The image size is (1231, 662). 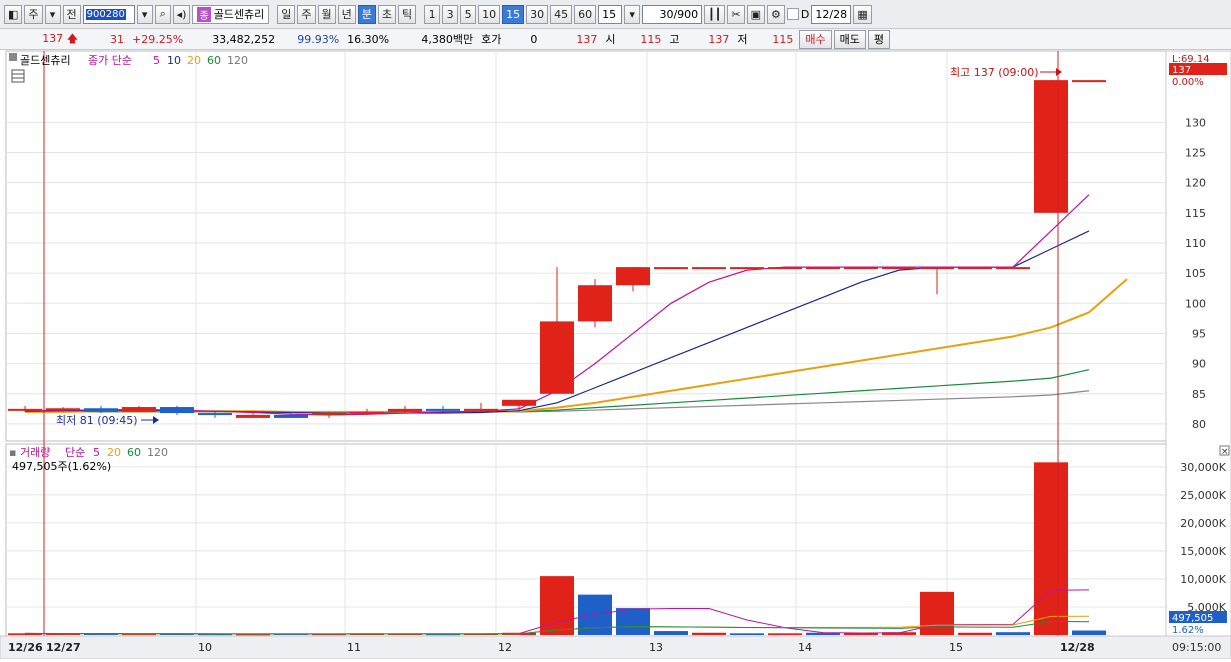 I want to click on stock-code-input: 900280, so click(x=108, y=14).